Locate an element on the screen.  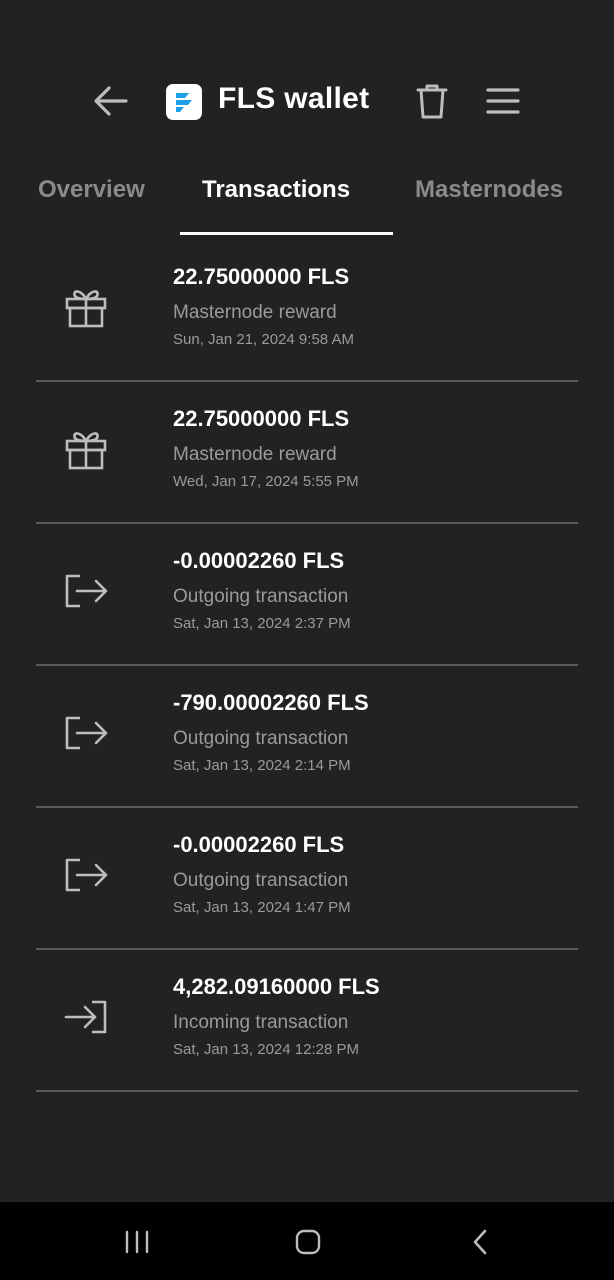
recents-icon is located at coordinates (137, 1242).